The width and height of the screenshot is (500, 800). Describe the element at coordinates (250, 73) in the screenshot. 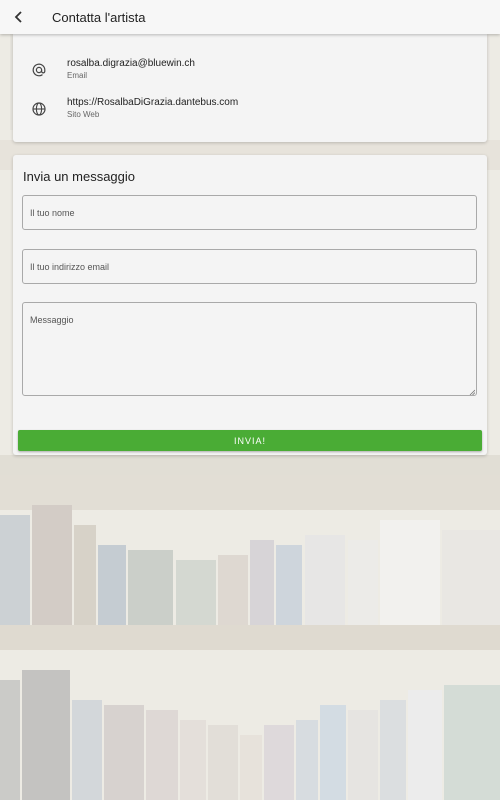

I see `contact-row-email: rosalba.digrazia@bluewin.ch Email` at that location.